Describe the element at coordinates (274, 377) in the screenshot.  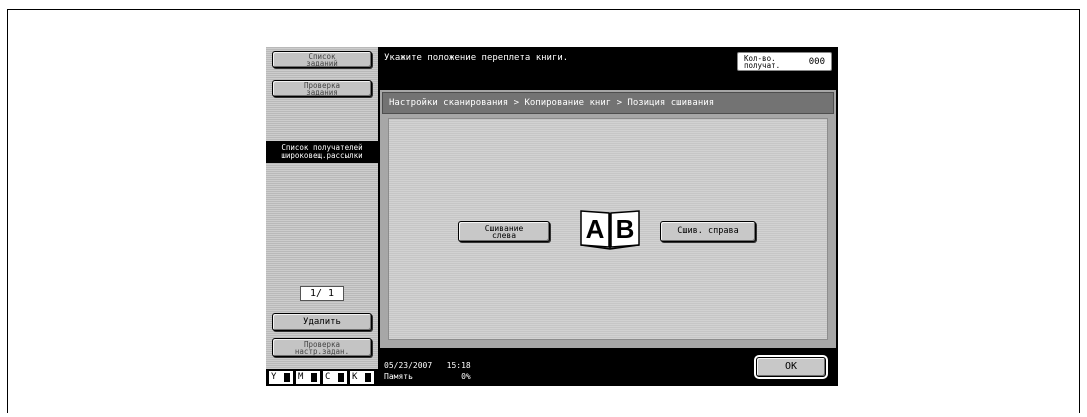
I see `toner-y-label: Y` at that location.